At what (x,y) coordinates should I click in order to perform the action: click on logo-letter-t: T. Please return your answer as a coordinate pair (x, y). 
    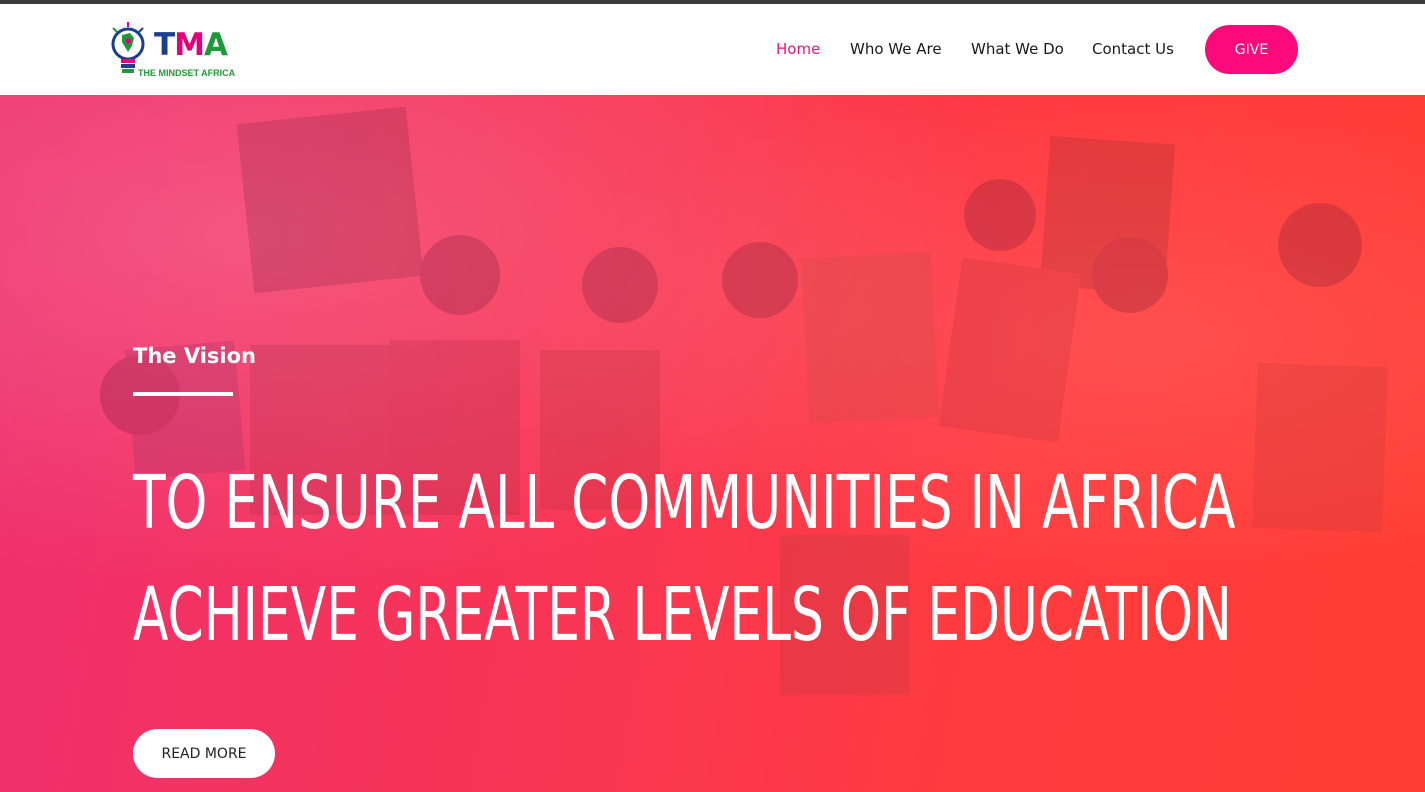
    Looking at the image, I should click on (164, 45).